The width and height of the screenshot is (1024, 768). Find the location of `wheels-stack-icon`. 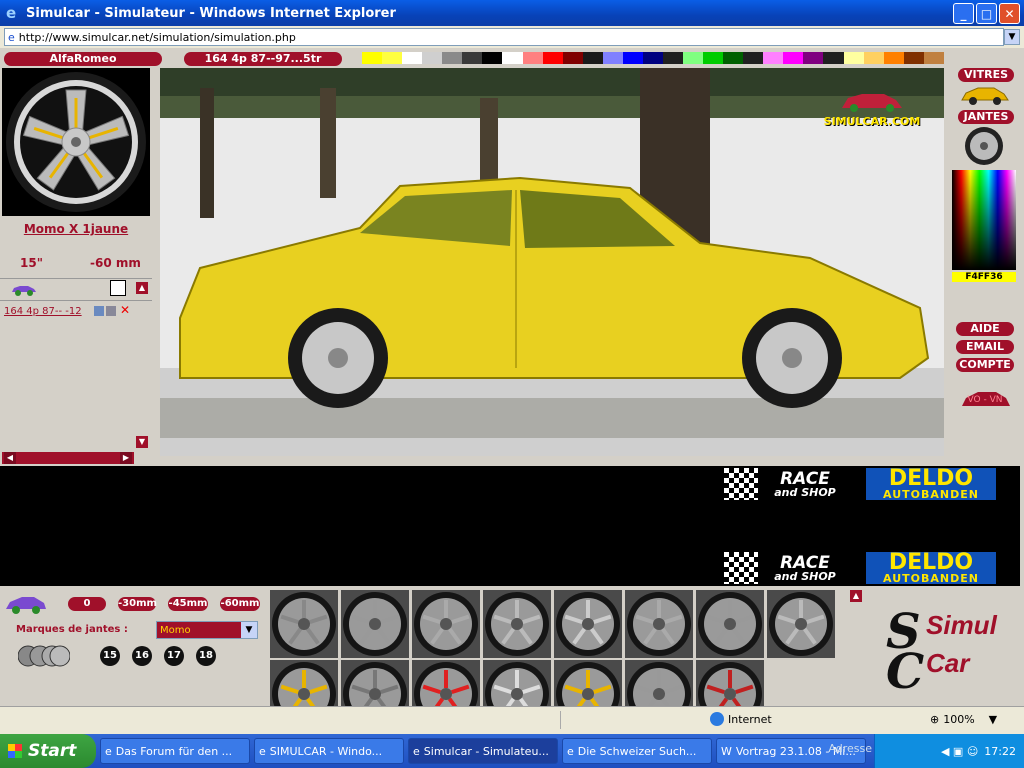

wheels-stack-icon is located at coordinates (44, 656).